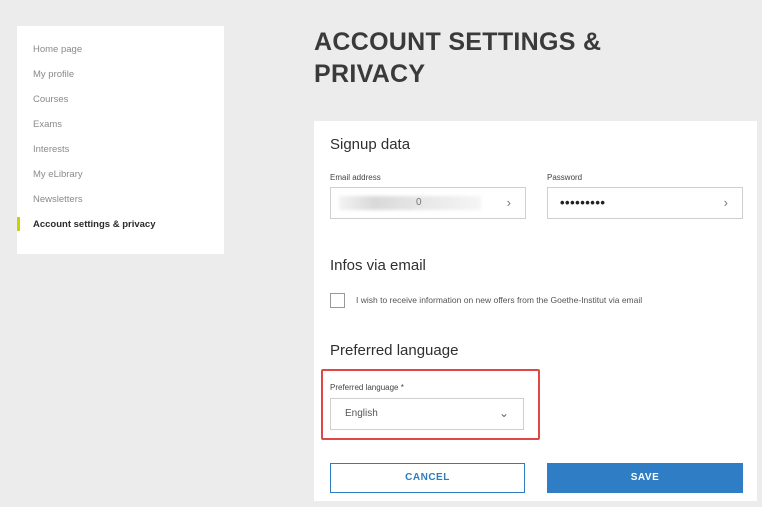 The image size is (762, 507). What do you see at coordinates (120, 102) in the screenshot?
I see `sidebar-item-courses: Courses` at bounding box center [120, 102].